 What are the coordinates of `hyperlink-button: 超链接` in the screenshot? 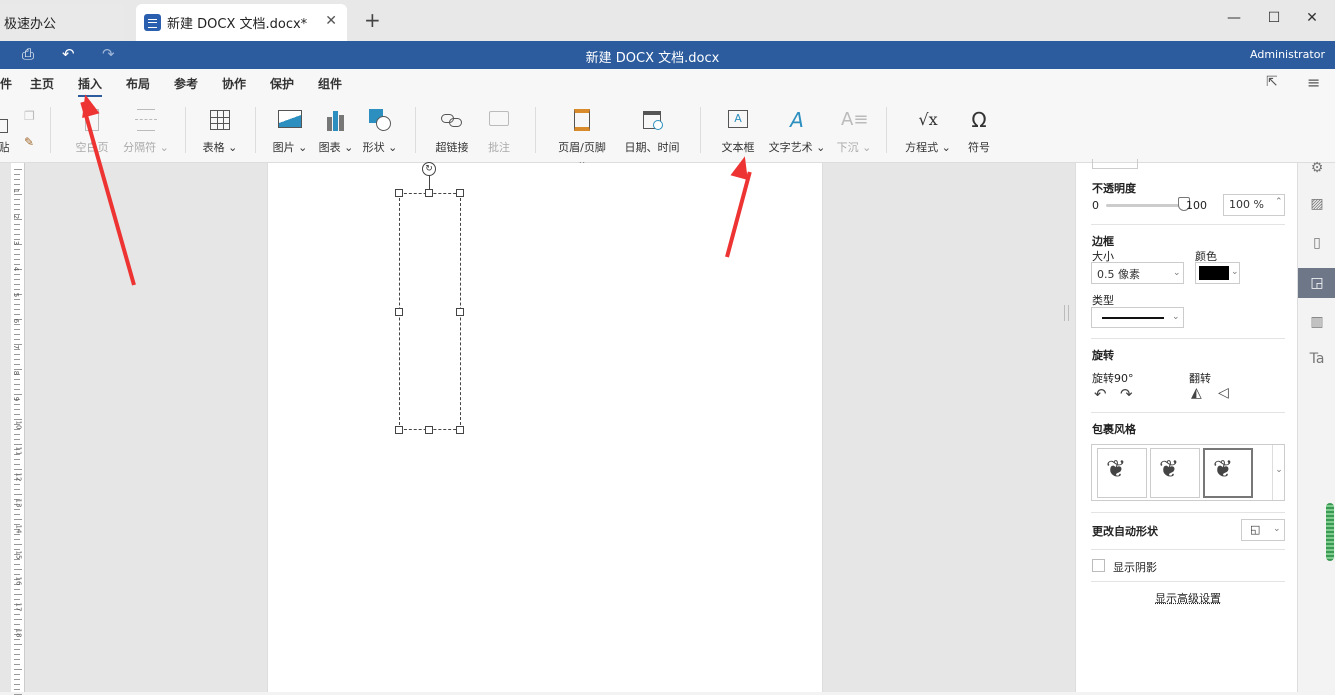 It's located at (452, 131).